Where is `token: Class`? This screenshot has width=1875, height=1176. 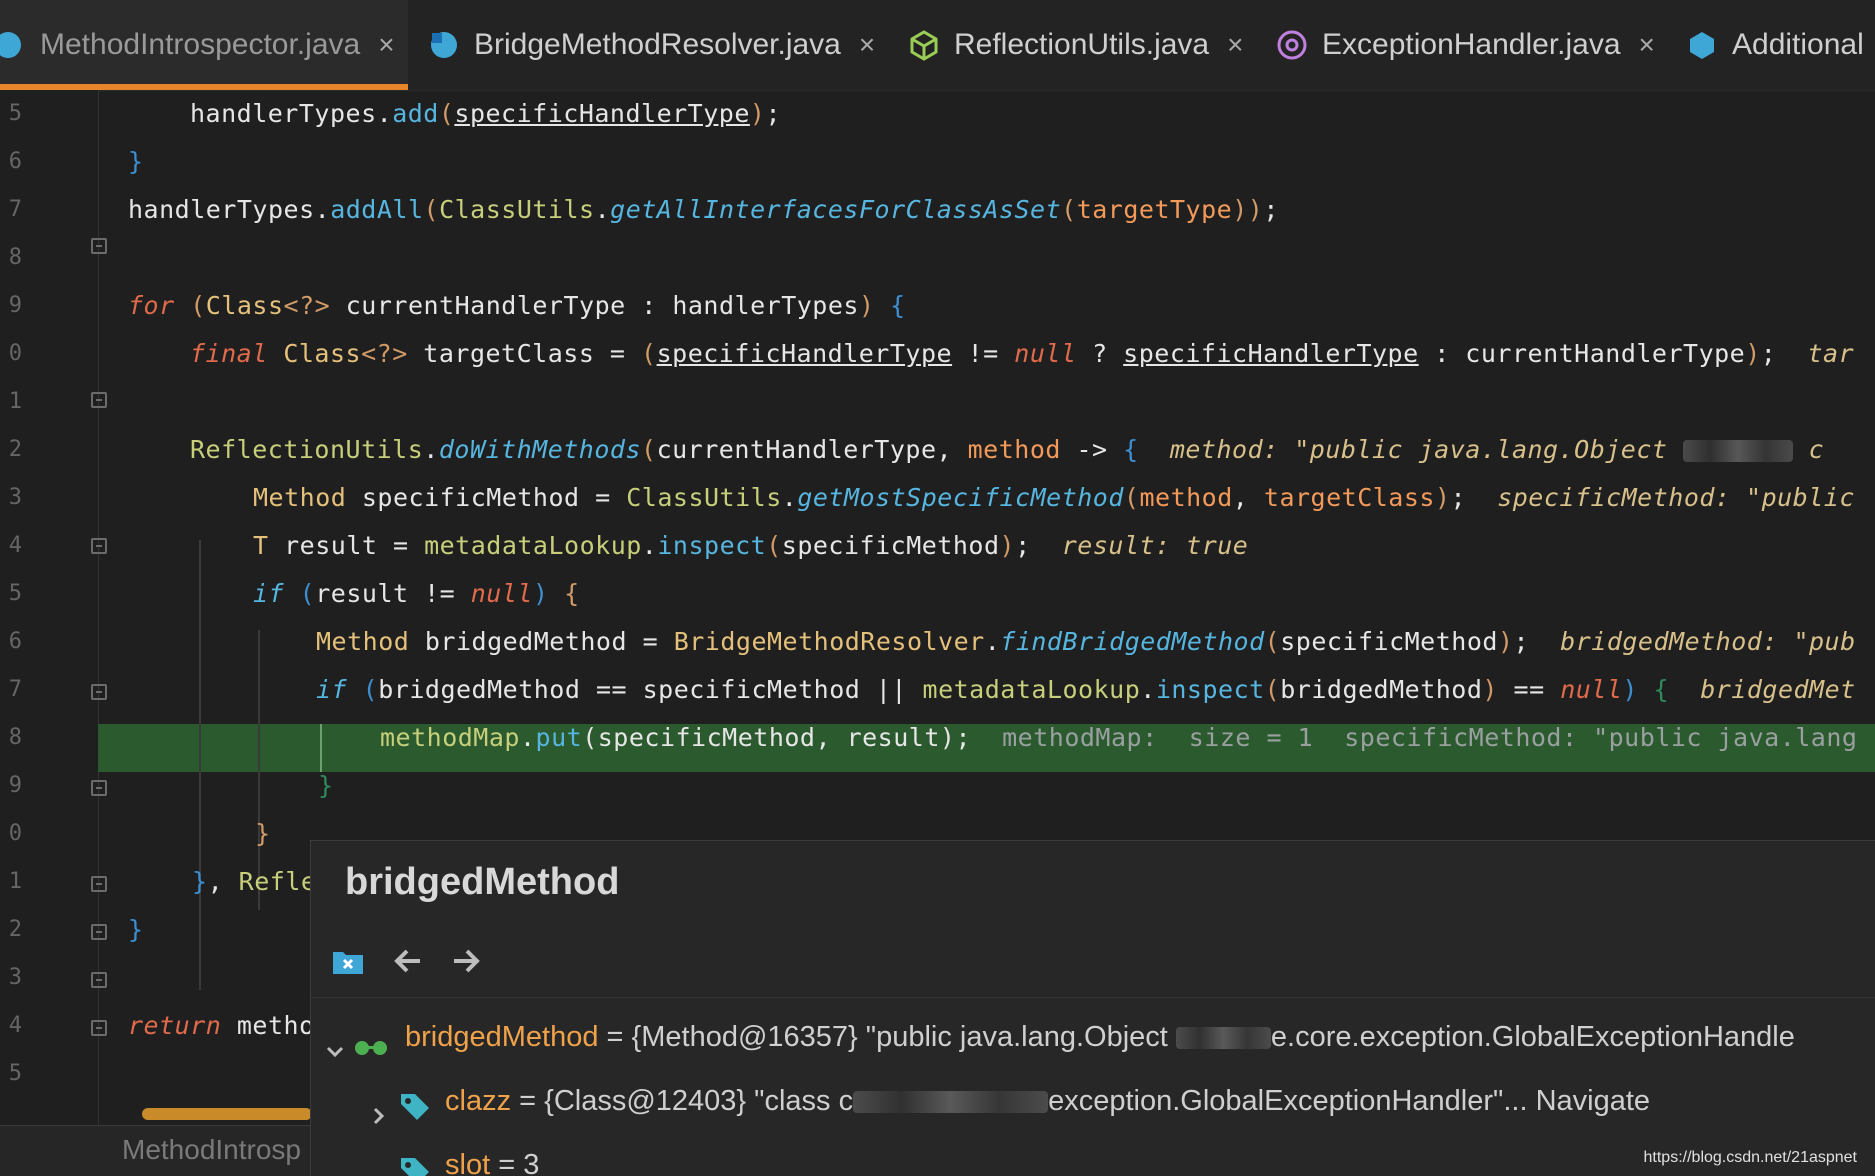
token: Class is located at coordinates (244, 305).